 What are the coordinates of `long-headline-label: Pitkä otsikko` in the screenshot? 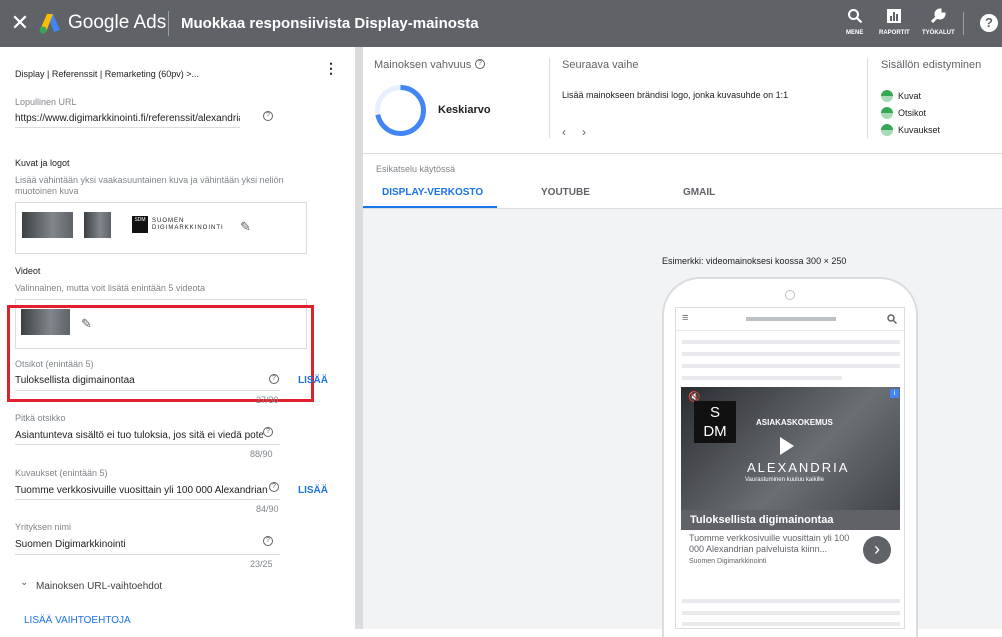 It's located at (40, 418).